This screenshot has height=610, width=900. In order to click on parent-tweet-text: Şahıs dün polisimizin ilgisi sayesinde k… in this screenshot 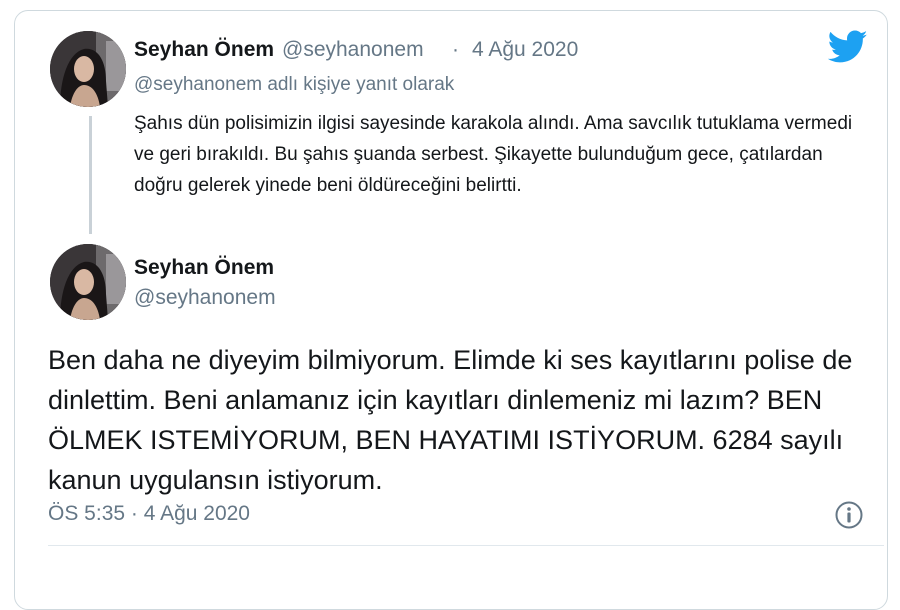, I will do `click(493, 154)`.